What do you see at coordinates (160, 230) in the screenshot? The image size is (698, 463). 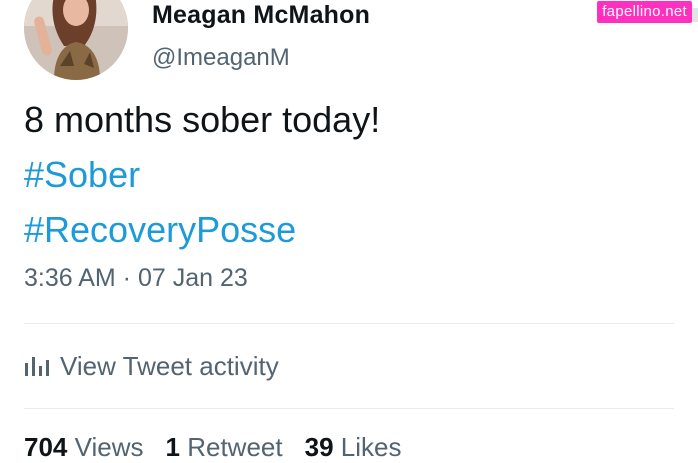 I see `hashtag-recoveryposse-link: #RecoveryPosse` at bounding box center [160, 230].